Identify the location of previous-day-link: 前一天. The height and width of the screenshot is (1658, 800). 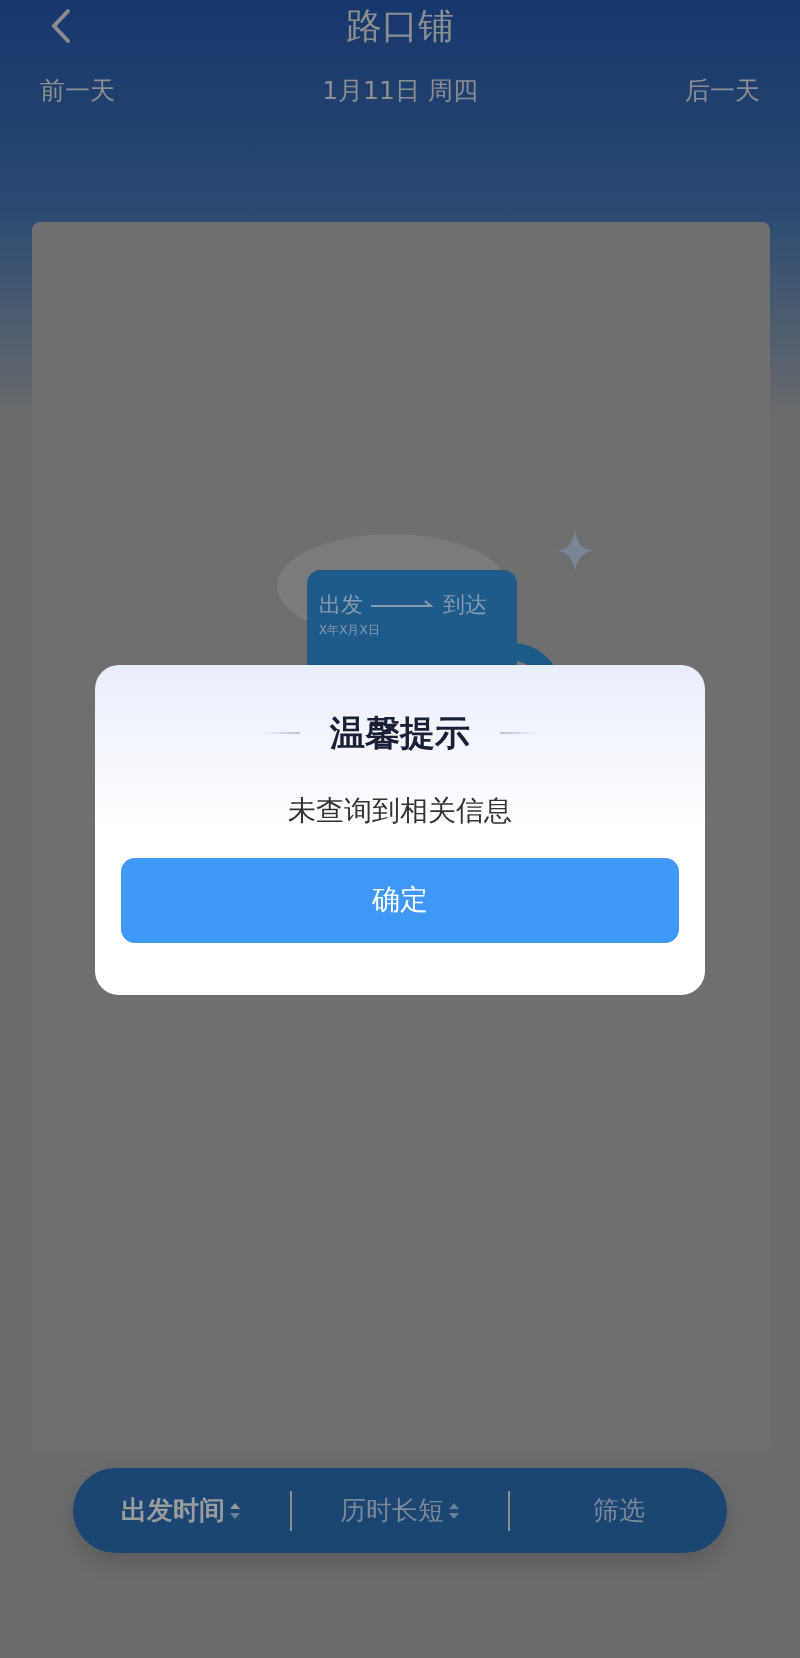
(77, 91).